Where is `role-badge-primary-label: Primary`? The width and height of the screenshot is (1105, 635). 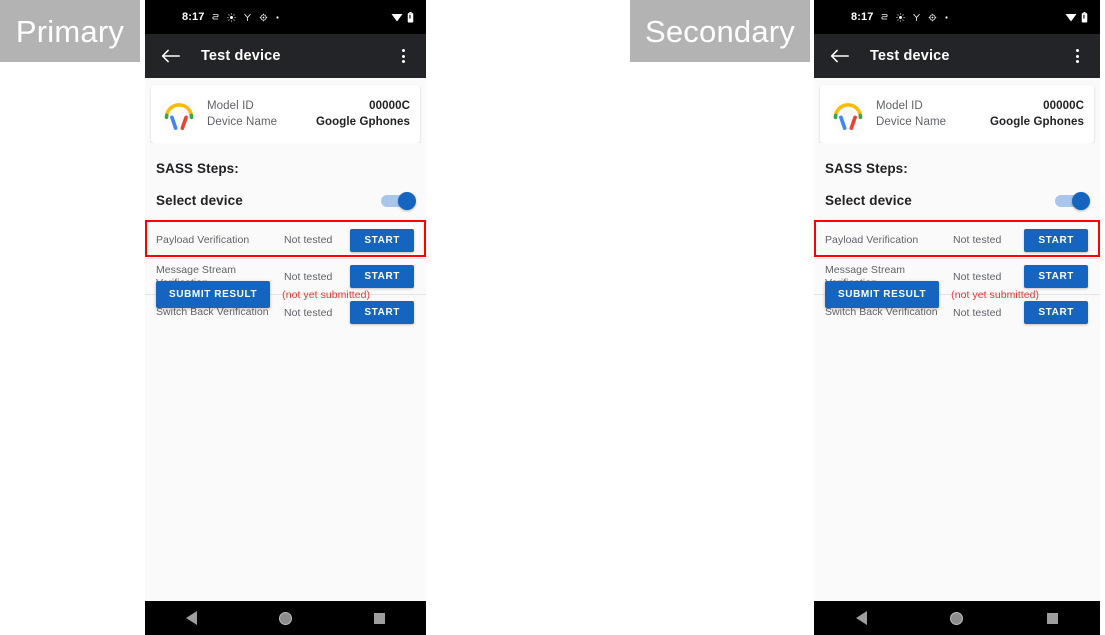 role-badge-primary-label: Primary is located at coordinates (70, 31).